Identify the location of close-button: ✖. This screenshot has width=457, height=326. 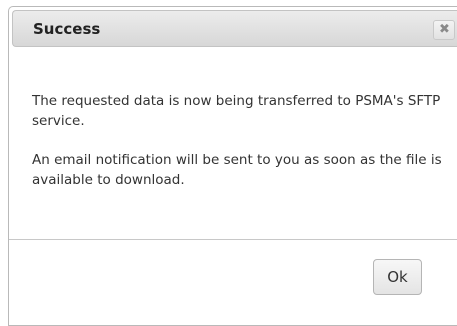
(444, 30).